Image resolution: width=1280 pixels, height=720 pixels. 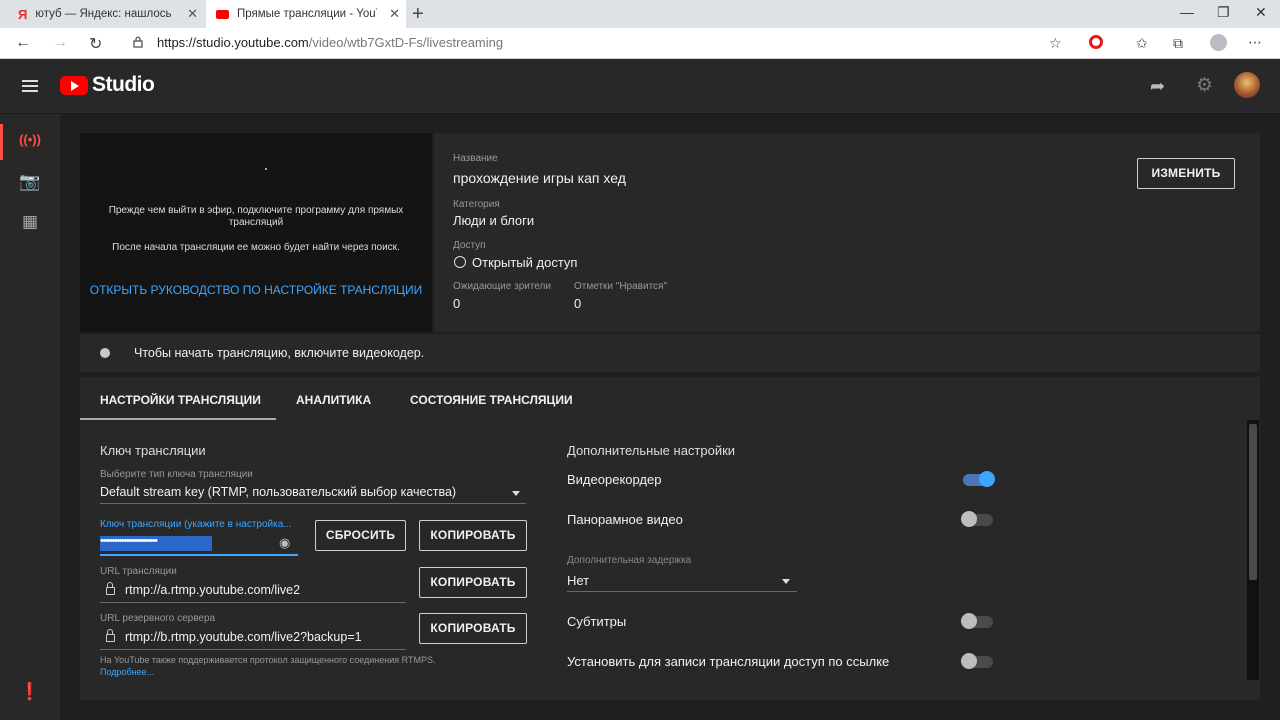 What do you see at coordinates (977, 621) in the screenshot?
I see `subtitles-toggle` at bounding box center [977, 621].